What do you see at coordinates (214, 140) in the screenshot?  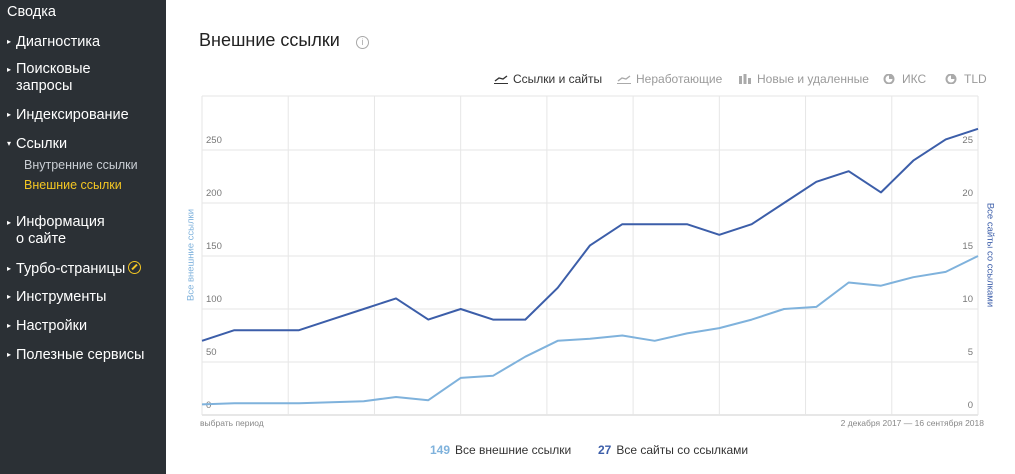 I see `left-tick-label: 250` at bounding box center [214, 140].